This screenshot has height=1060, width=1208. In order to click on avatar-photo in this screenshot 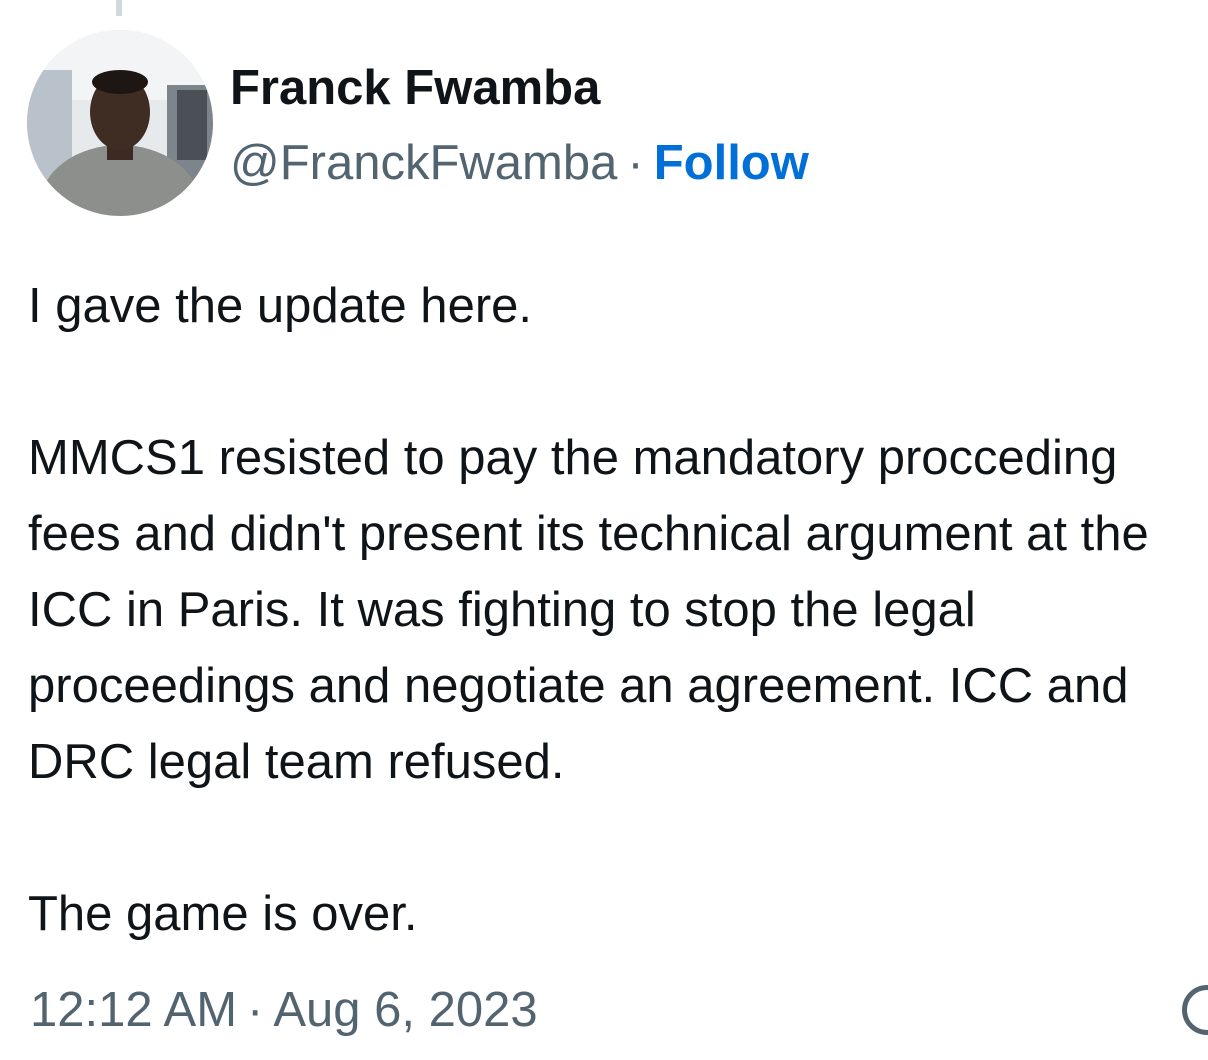, I will do `click(120, 123)`.